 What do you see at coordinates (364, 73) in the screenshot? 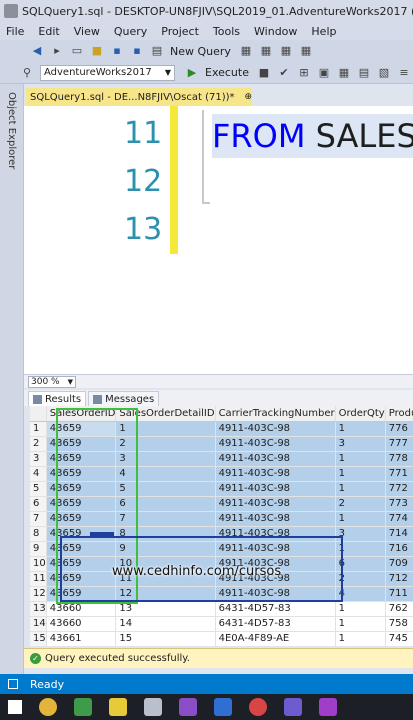
I see `results-text-icon: ▤` at bounding box center [364, 73].